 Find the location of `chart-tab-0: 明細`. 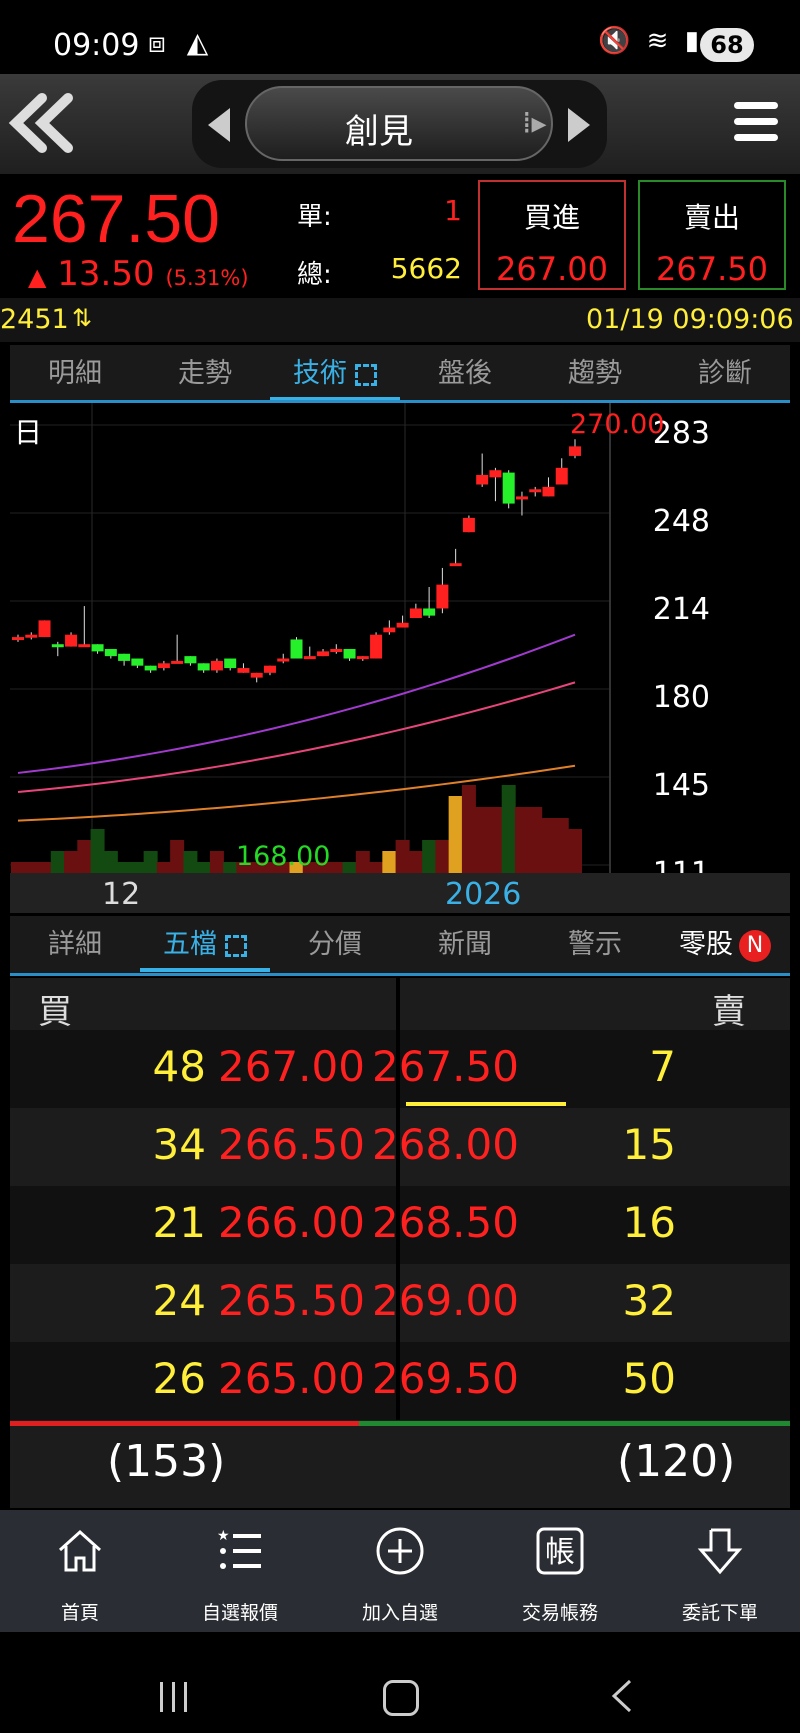

chart-tab-0: 明細 is located at coordinates (75, 374).